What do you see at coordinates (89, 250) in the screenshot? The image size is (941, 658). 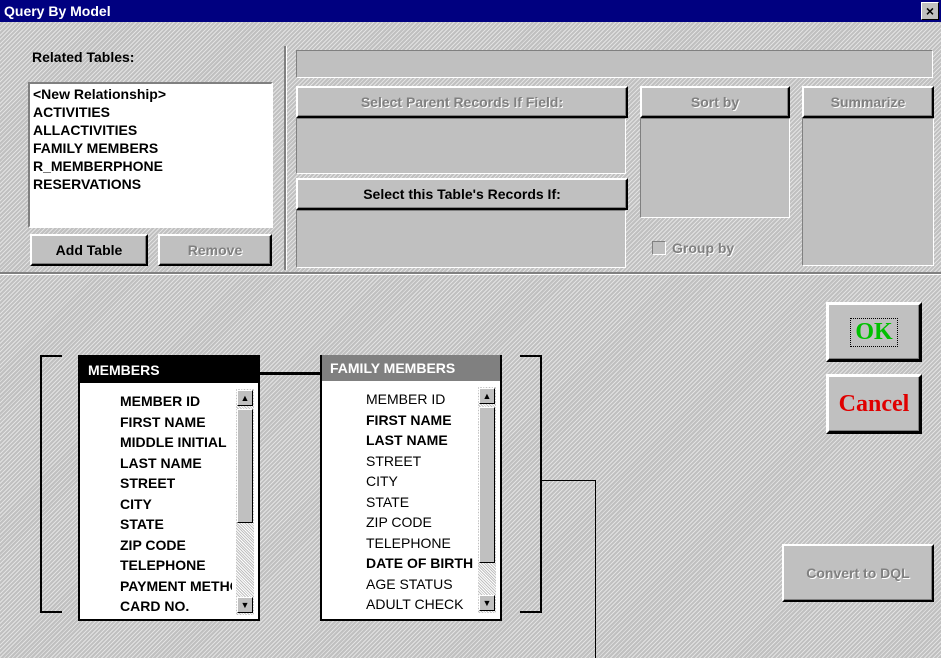 I see `add-table-button: Add Table` at bounding box center [89, 250].